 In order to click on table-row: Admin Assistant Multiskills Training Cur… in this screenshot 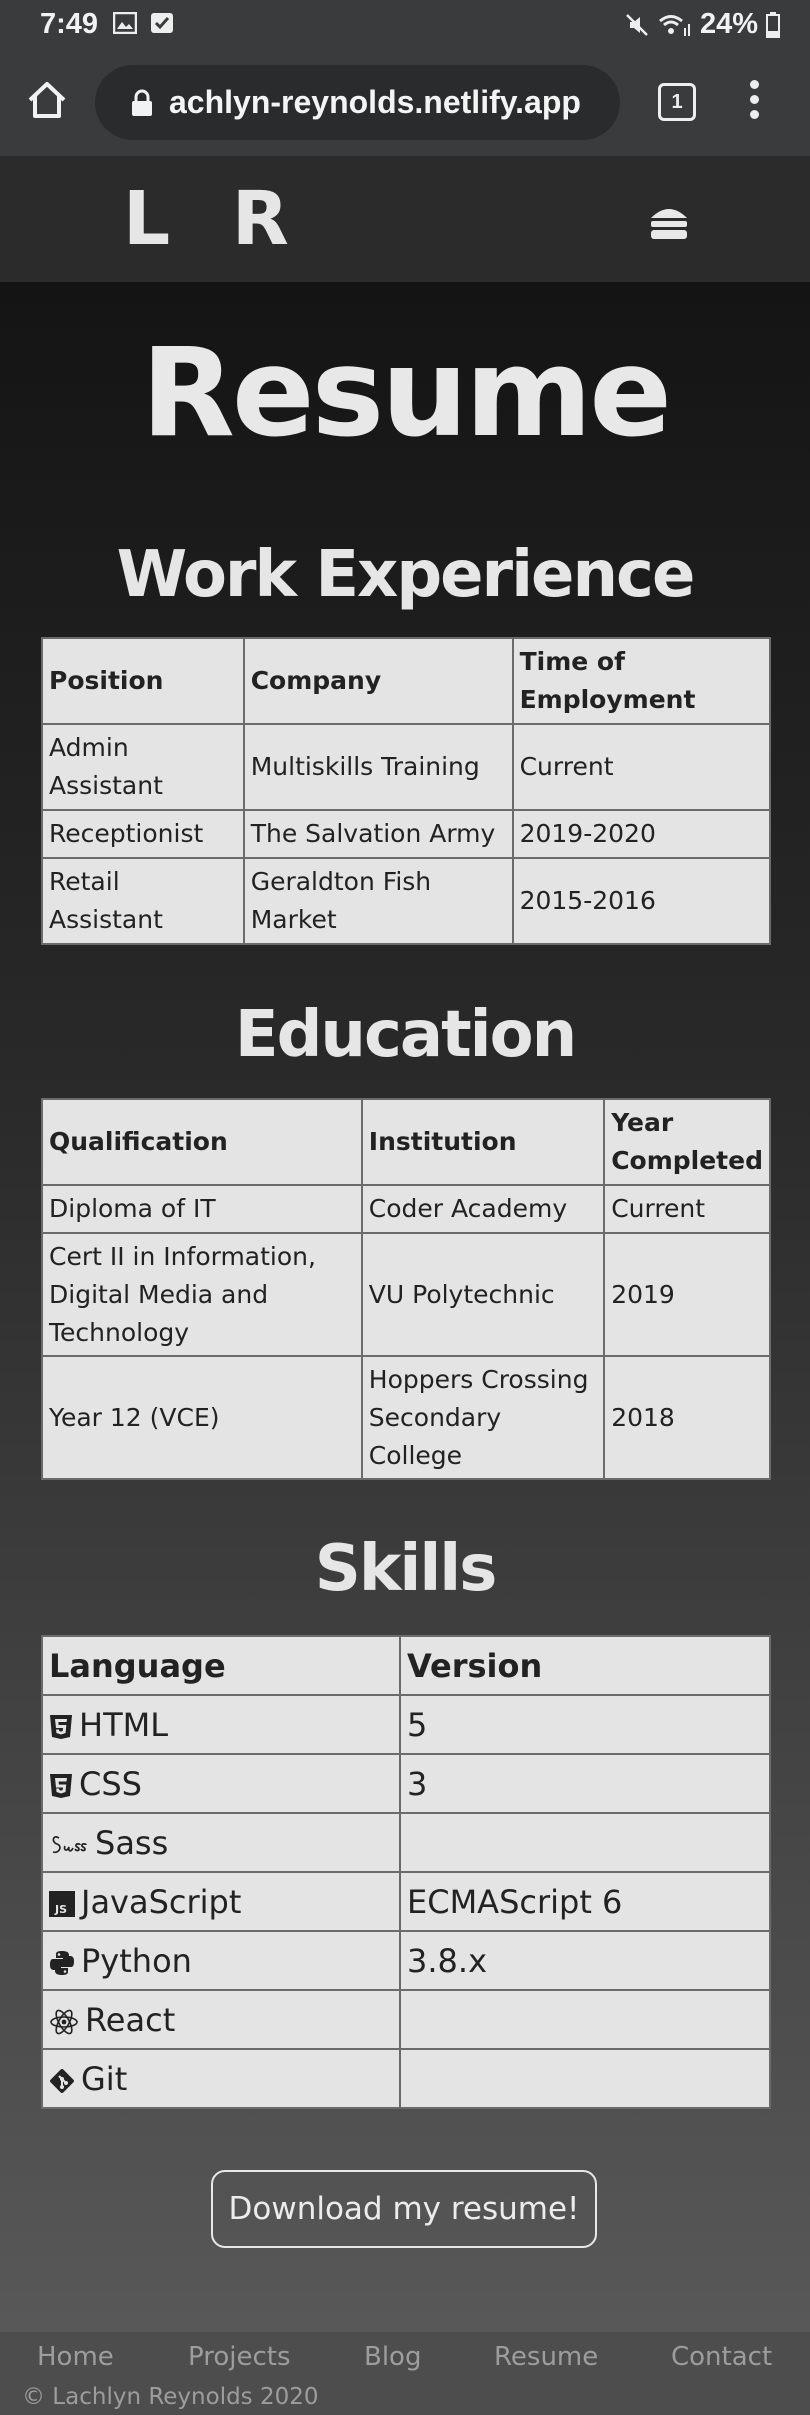, I will do `click(406, 767)`.